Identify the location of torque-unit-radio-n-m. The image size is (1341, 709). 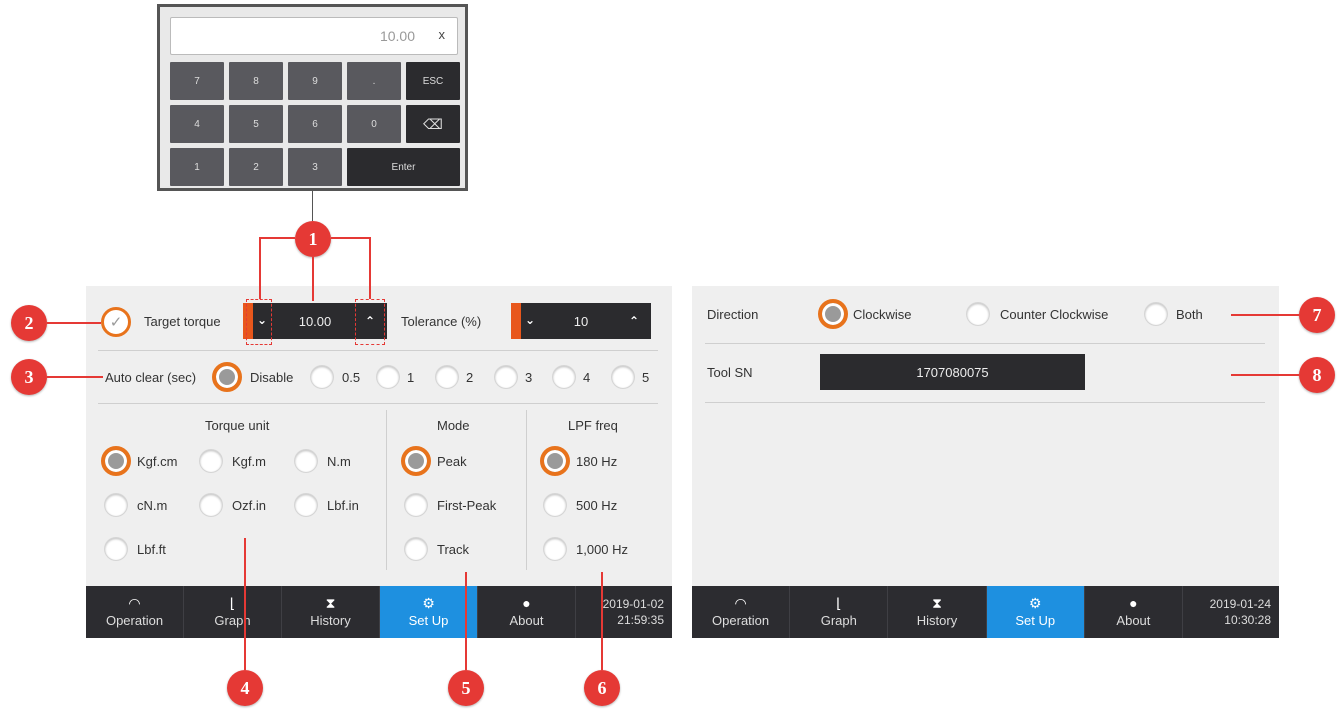
(306, 461).